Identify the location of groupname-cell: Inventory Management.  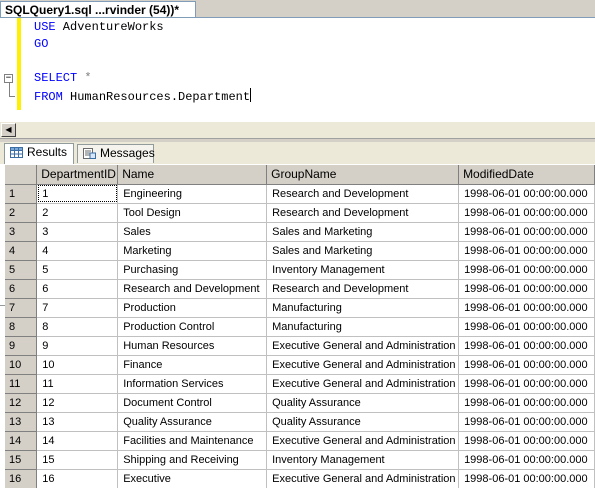
(363, 460).